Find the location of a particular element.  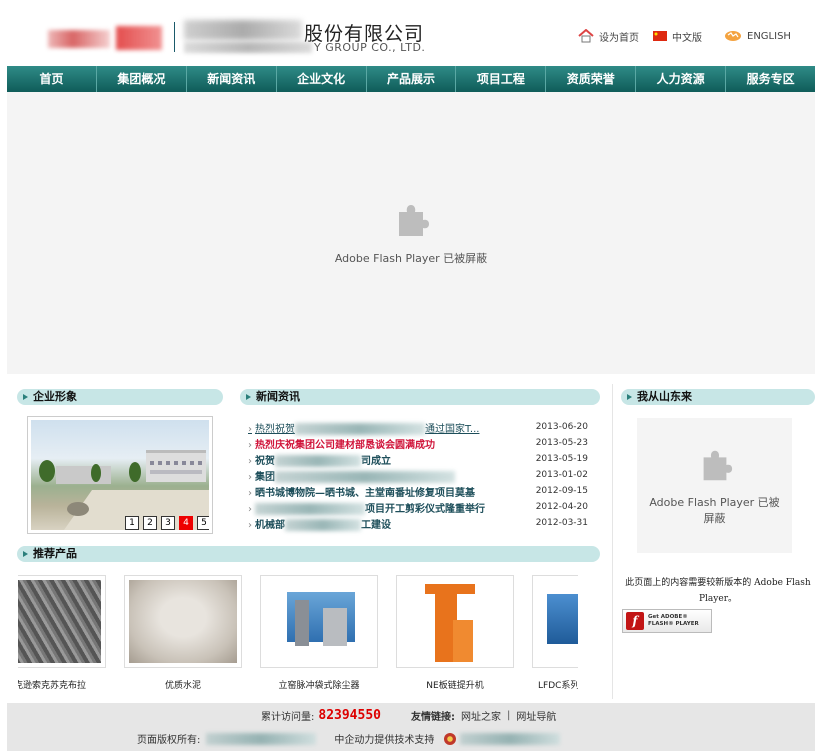

friend-links-label: 友情链接: is located at coordinates (433, 717).